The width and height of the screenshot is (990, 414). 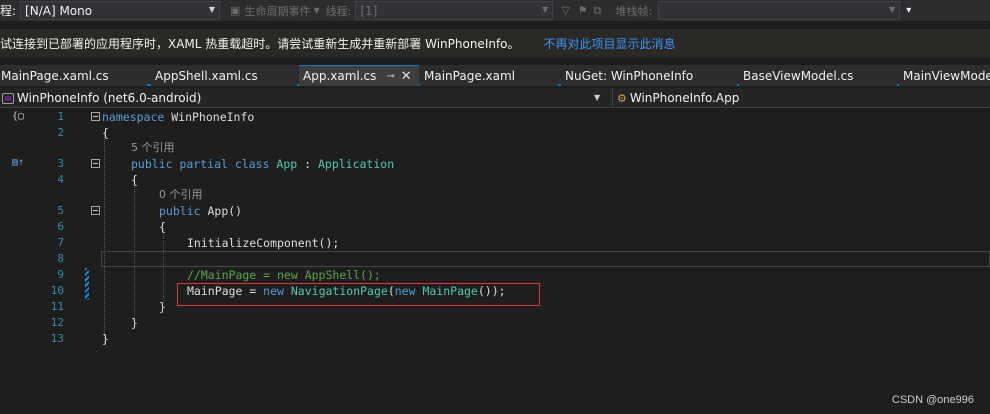 I want to click on process-dropdown: [N/A] Mono ▼, so click(x=120, y=10).